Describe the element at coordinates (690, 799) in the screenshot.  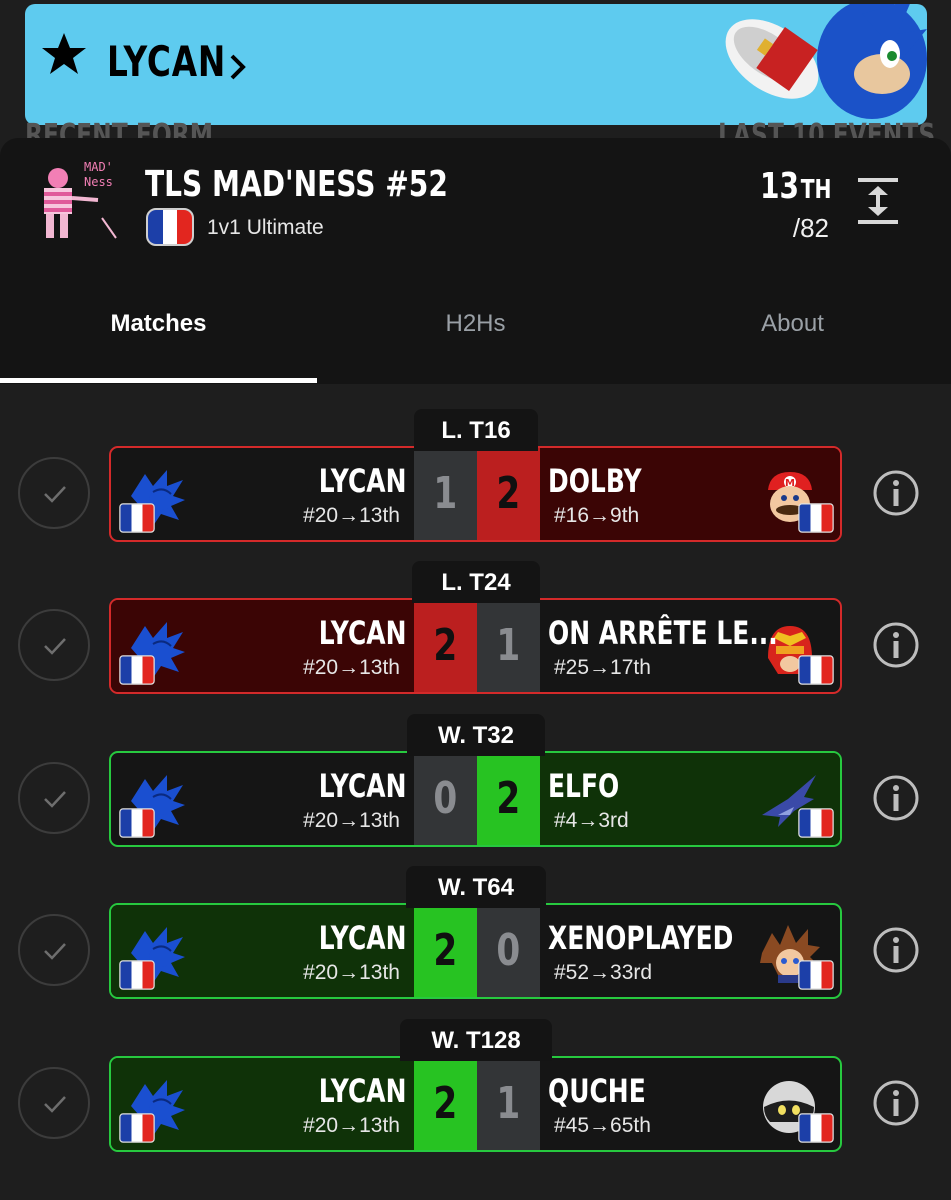
I see `opponent-side: ELFO #4→3rd` at that location.